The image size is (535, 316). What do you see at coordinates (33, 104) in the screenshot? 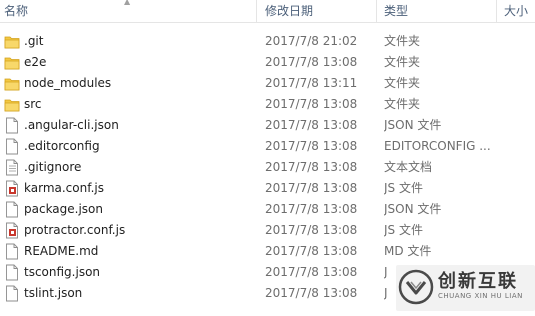
I see `file-name: src` at bounding box center [33, 104].